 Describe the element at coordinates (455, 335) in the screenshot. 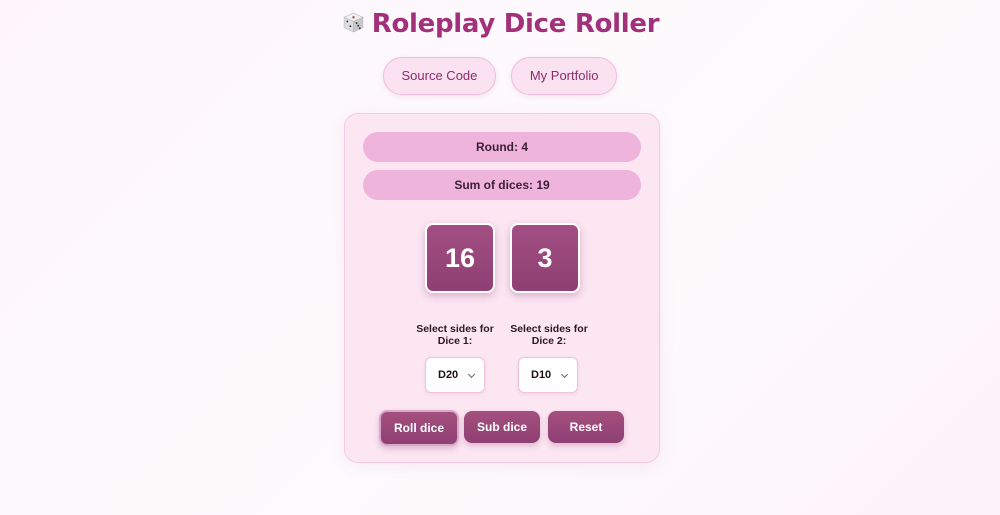

I see `dice-1-sides-label: Select sides for Dice 1:` at that location.